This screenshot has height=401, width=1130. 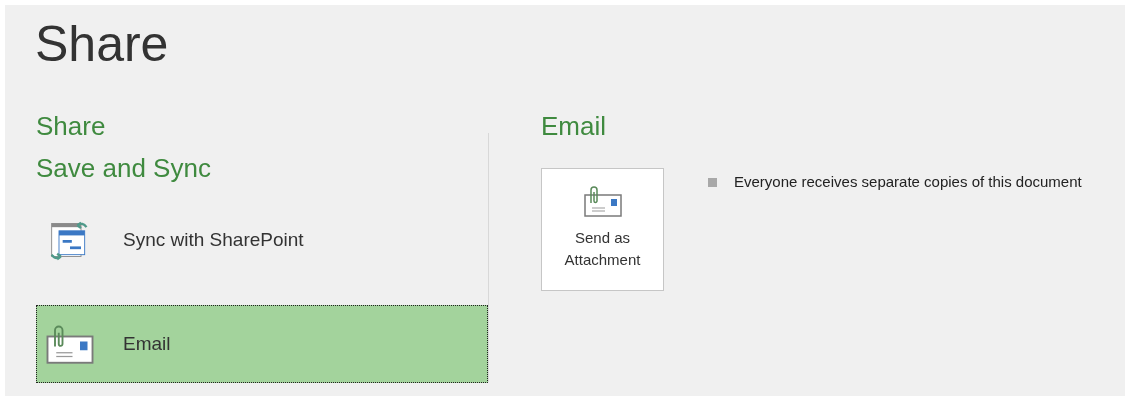 I want to click on share-option: Sync with SharePoint, so click(x=262, y=240).